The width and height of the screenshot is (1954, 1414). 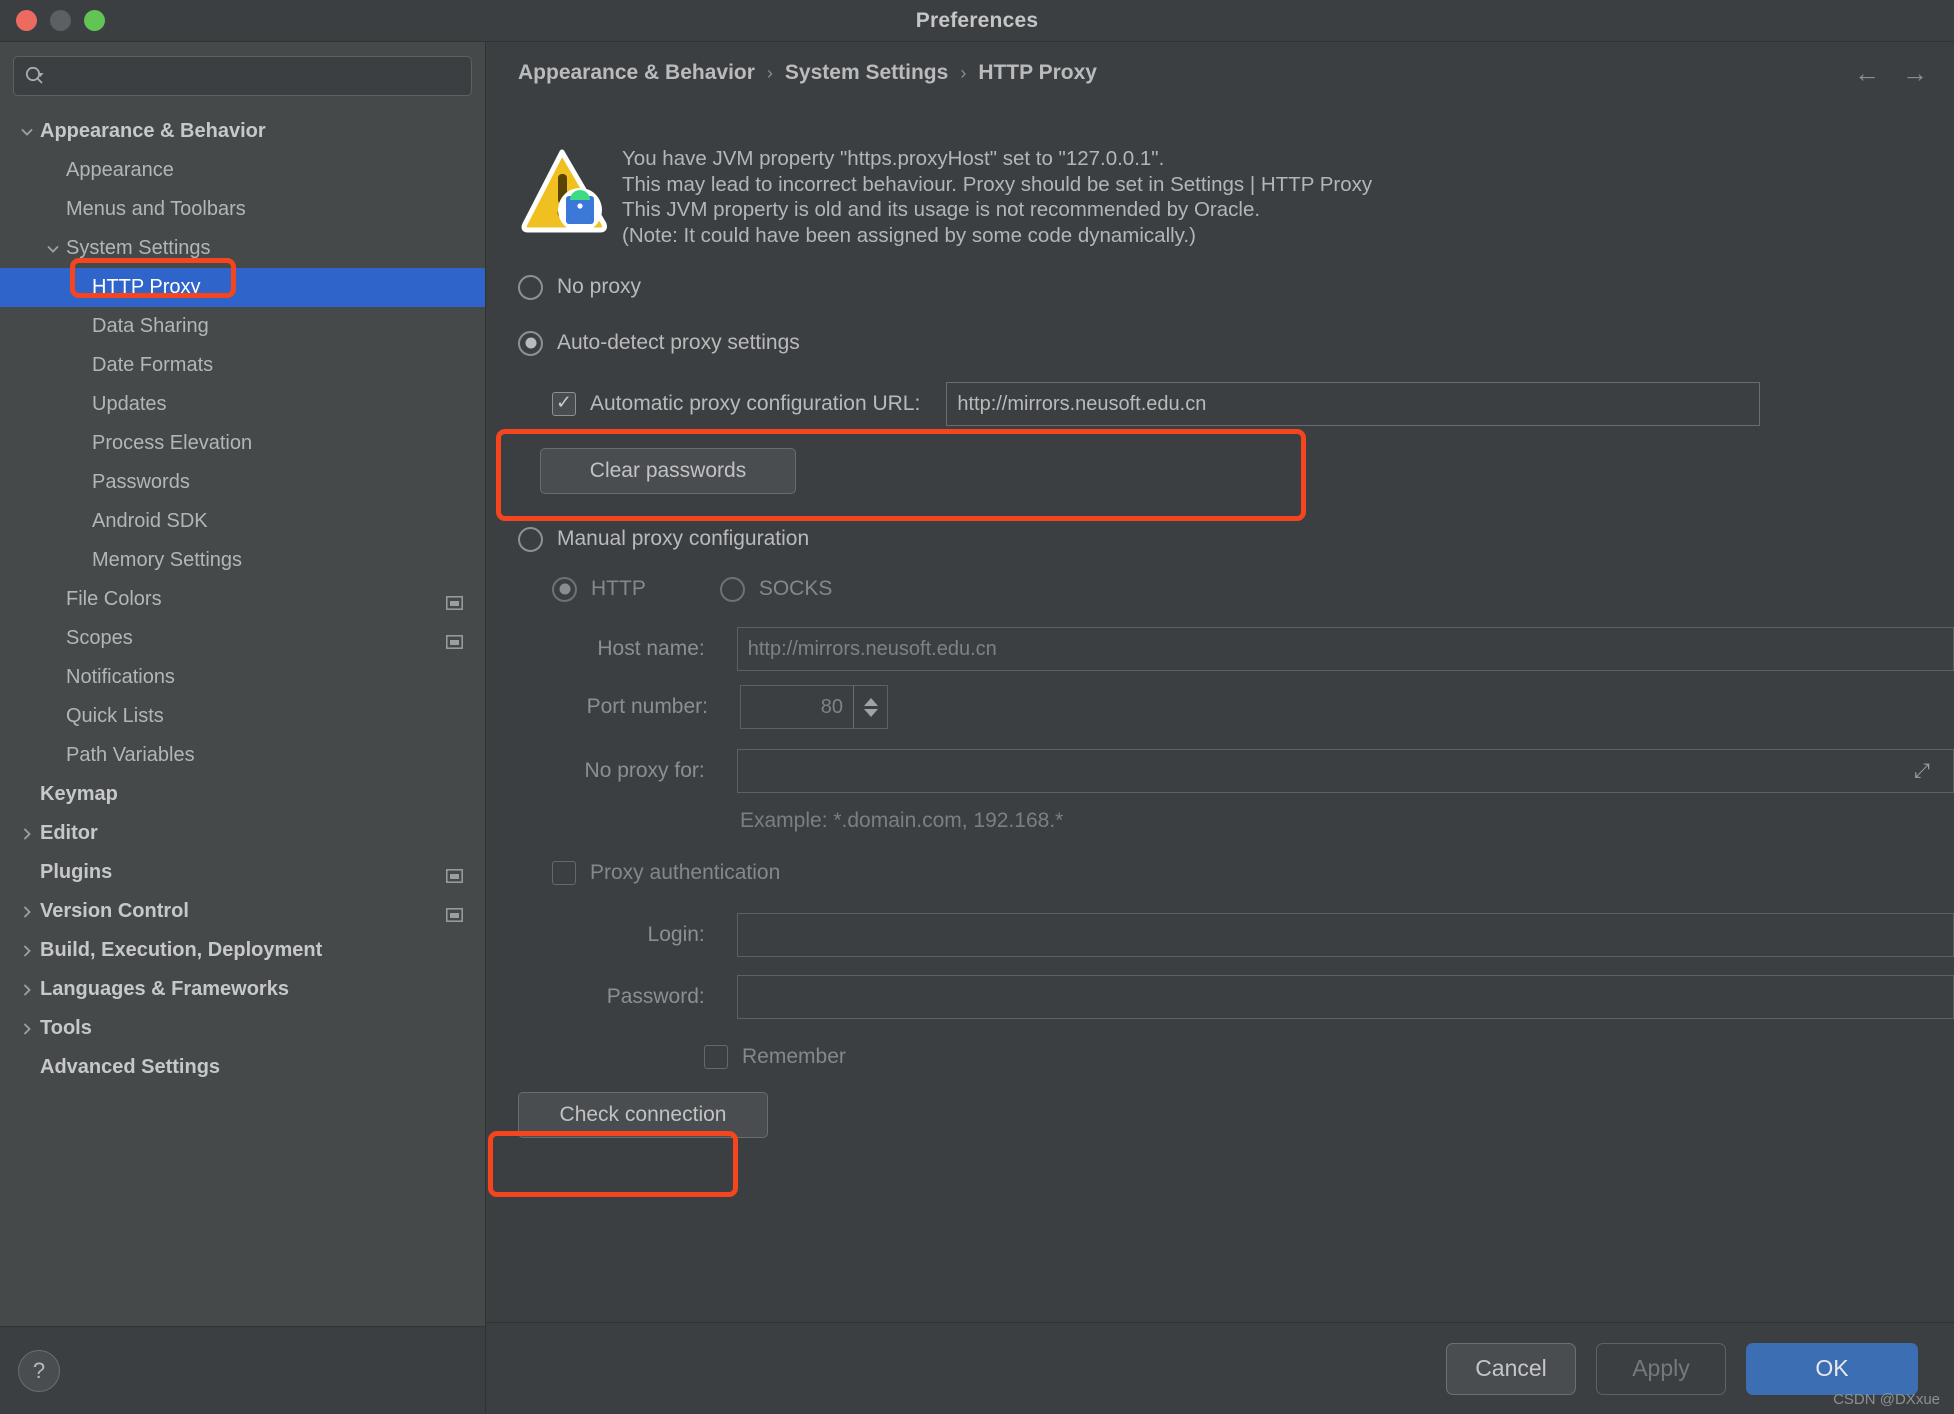 I want to click on host-name-label: Host name:, so click(x=651, y=648).